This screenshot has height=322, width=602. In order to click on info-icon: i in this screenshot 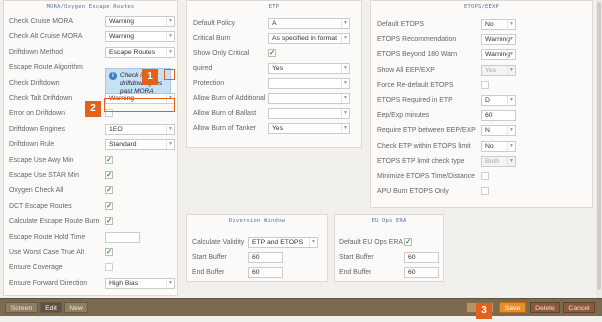, I will do `click(113, 76)`.